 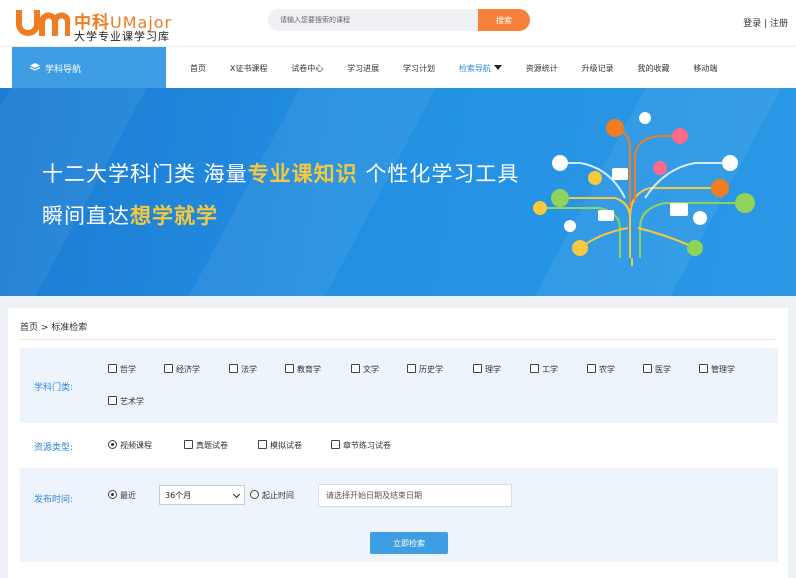 I want to click on banner-line1-b: 个性化学习工具, so click(x=438, y=174).